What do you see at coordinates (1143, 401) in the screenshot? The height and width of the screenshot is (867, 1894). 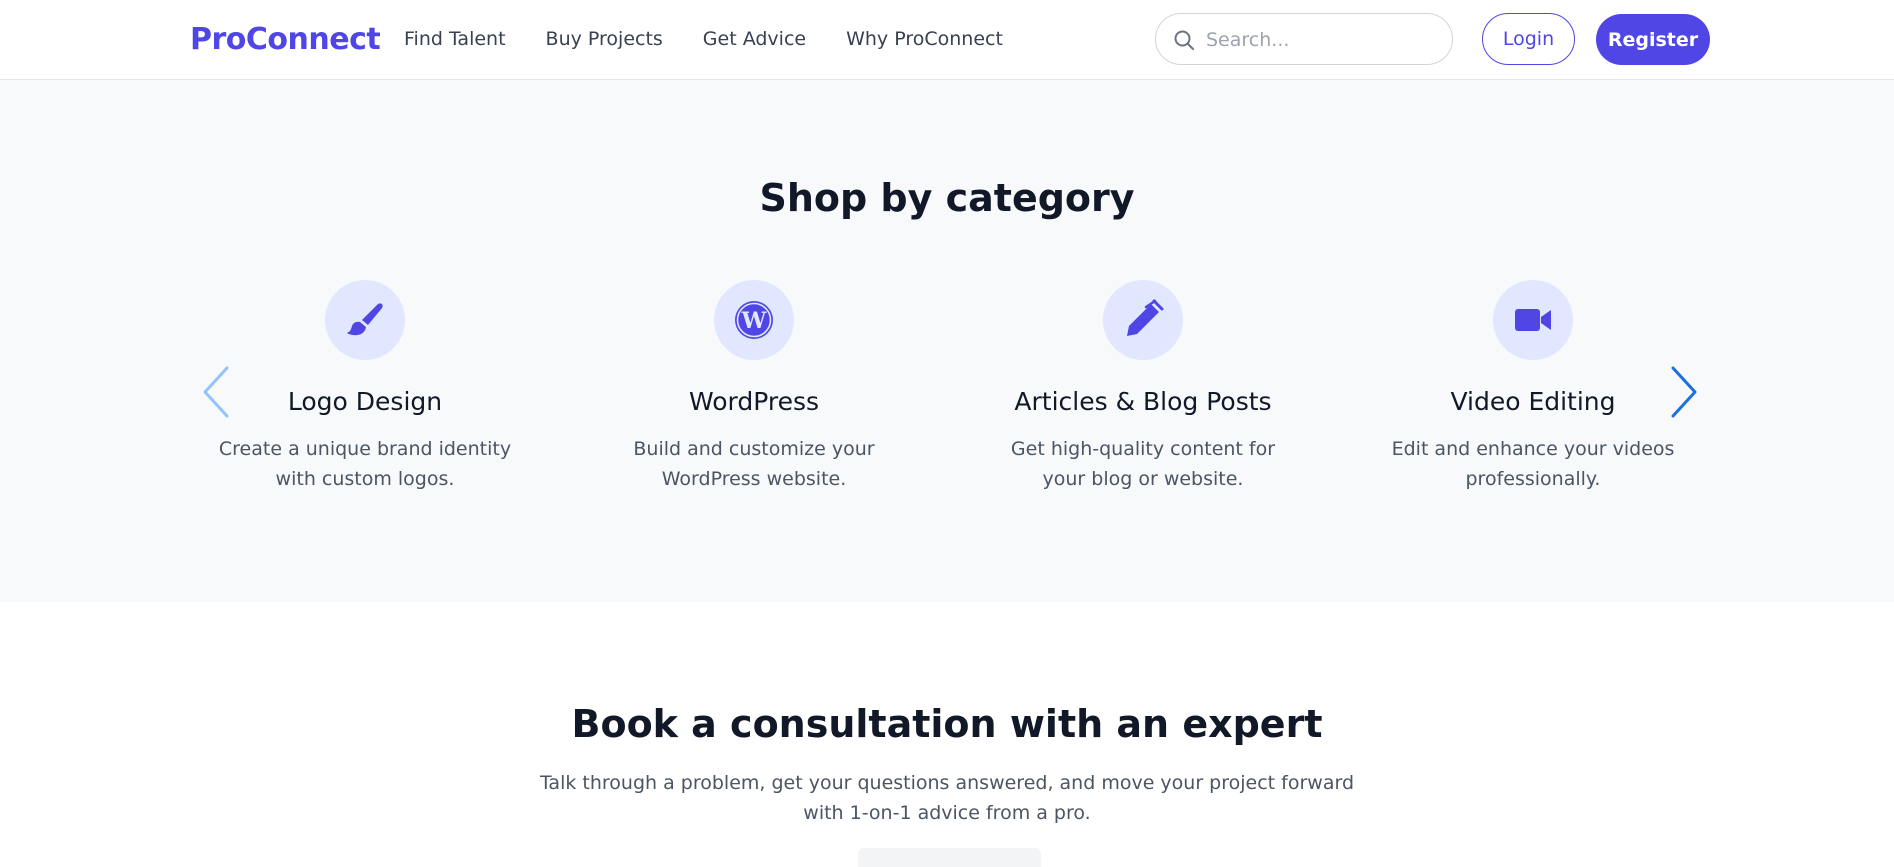 I see `category-title: Articles & Blog Posts` at bounding box center [1143, 401].